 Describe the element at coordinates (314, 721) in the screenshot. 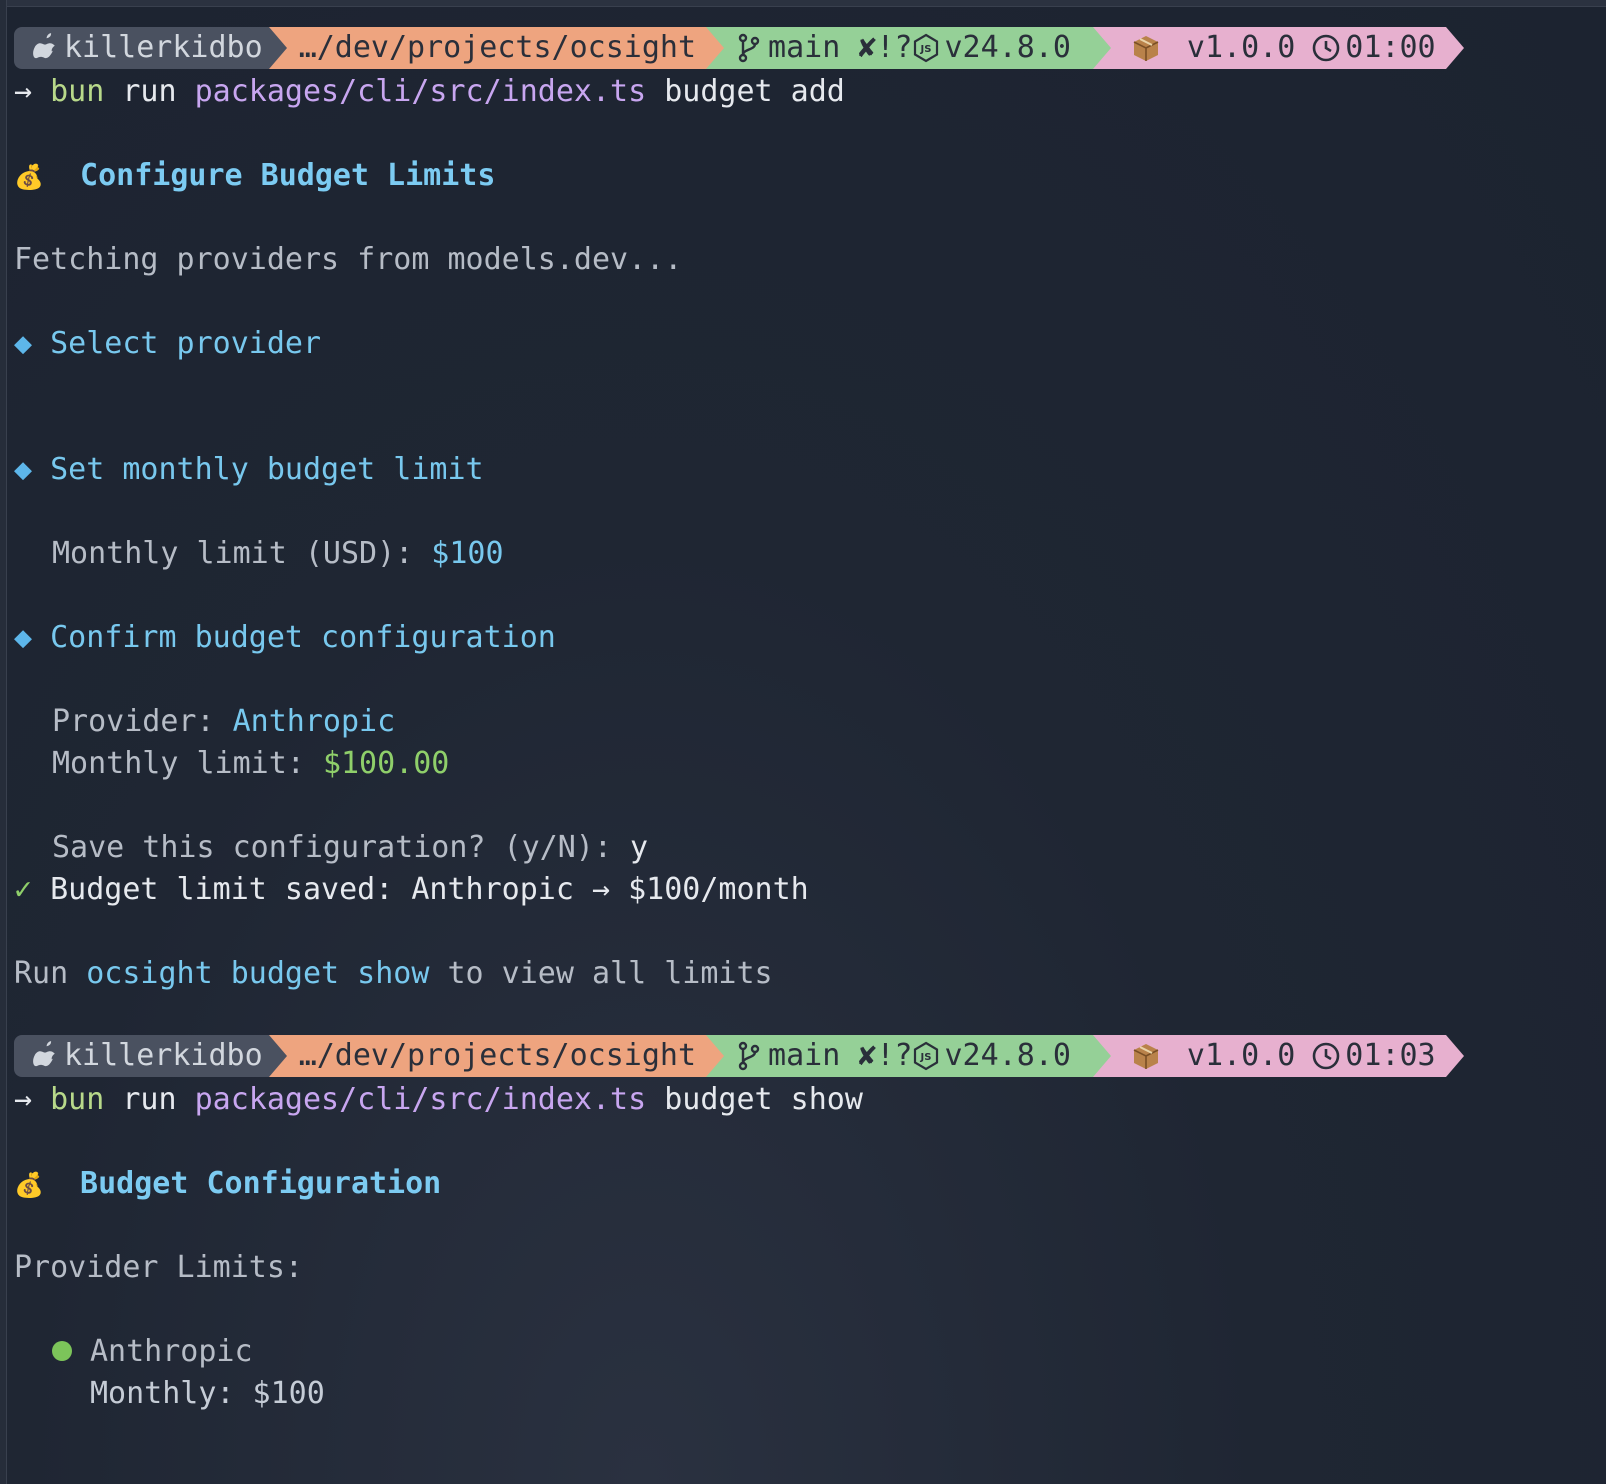

I see `provider-value: Anthropic` at that location.